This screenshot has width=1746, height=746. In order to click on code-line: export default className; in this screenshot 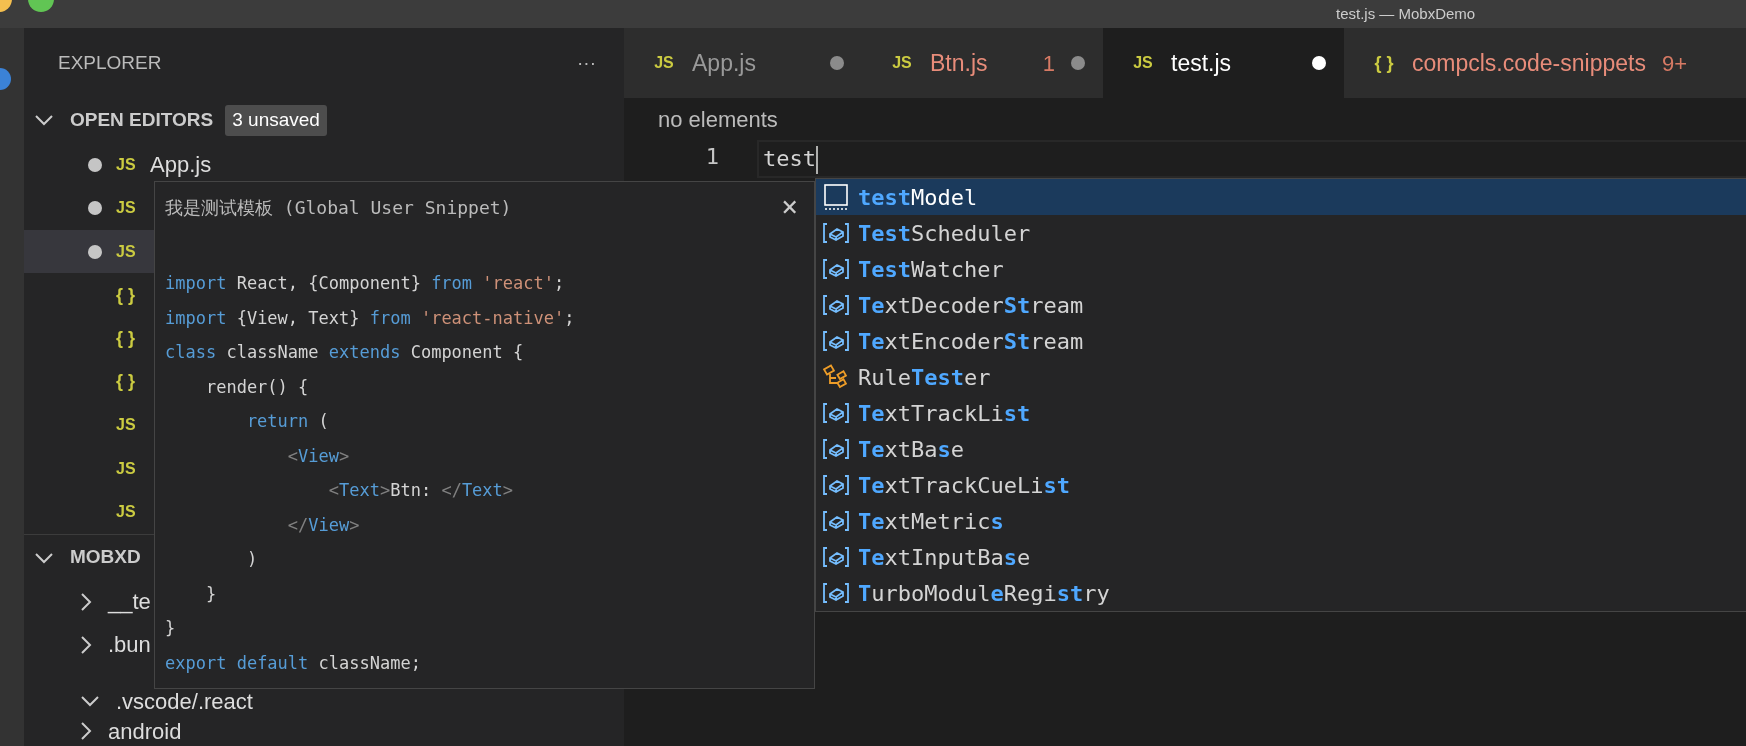, I will do `click(293, 663)`.